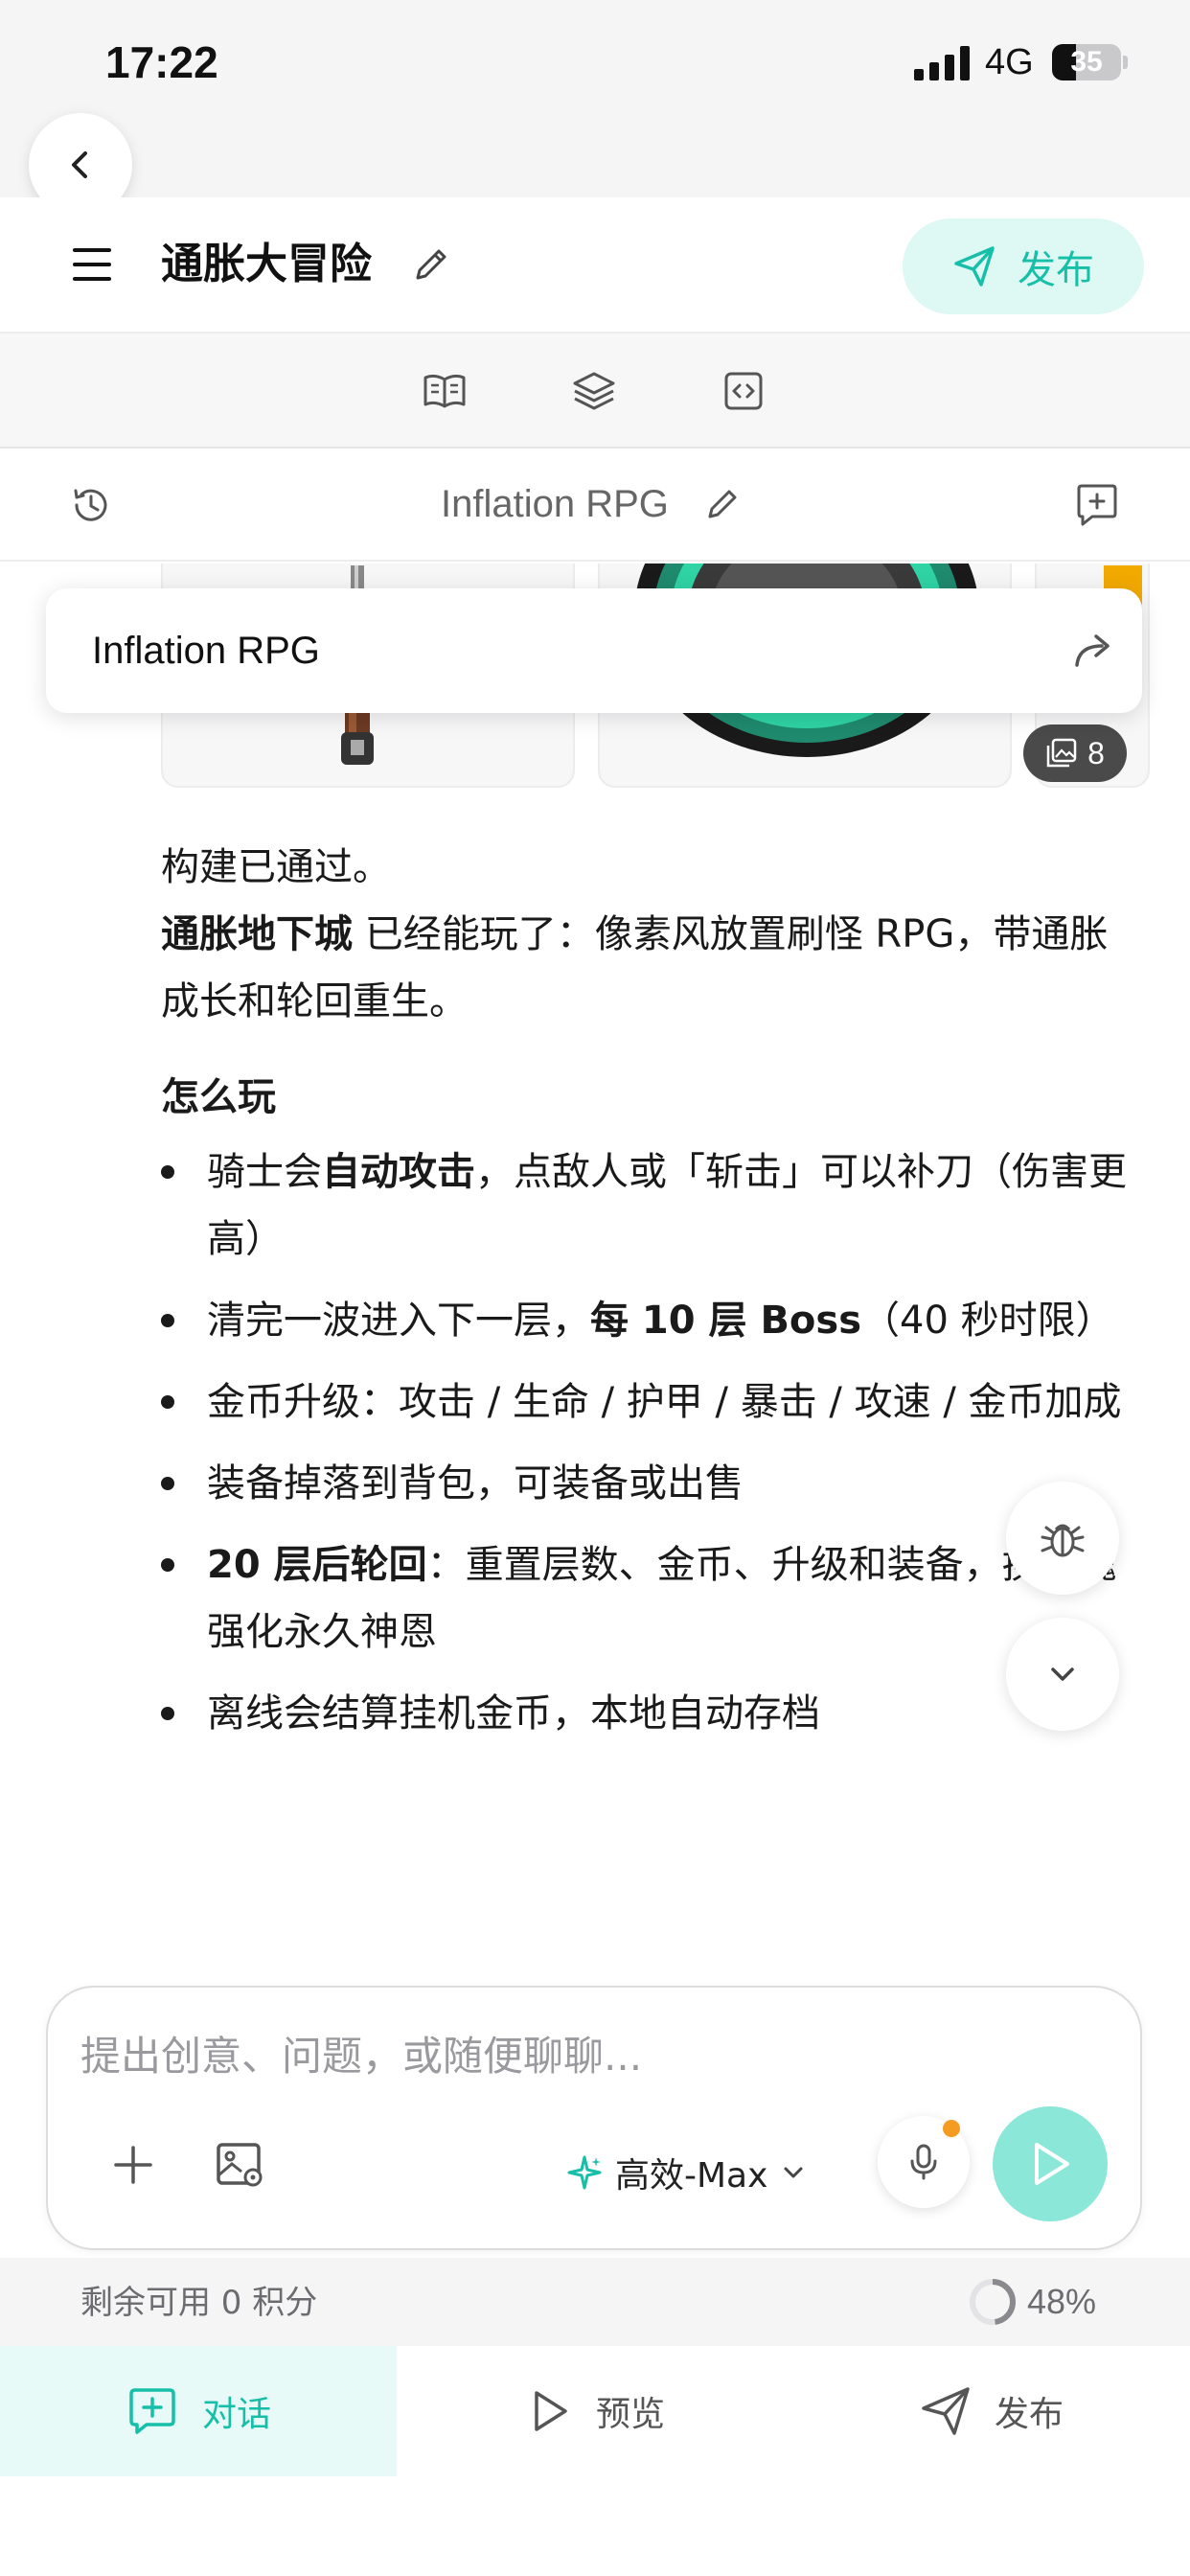  Describe the element at coordinates (991, 2411) in the screenshot. I see `tab-publish: 发布` at that location.